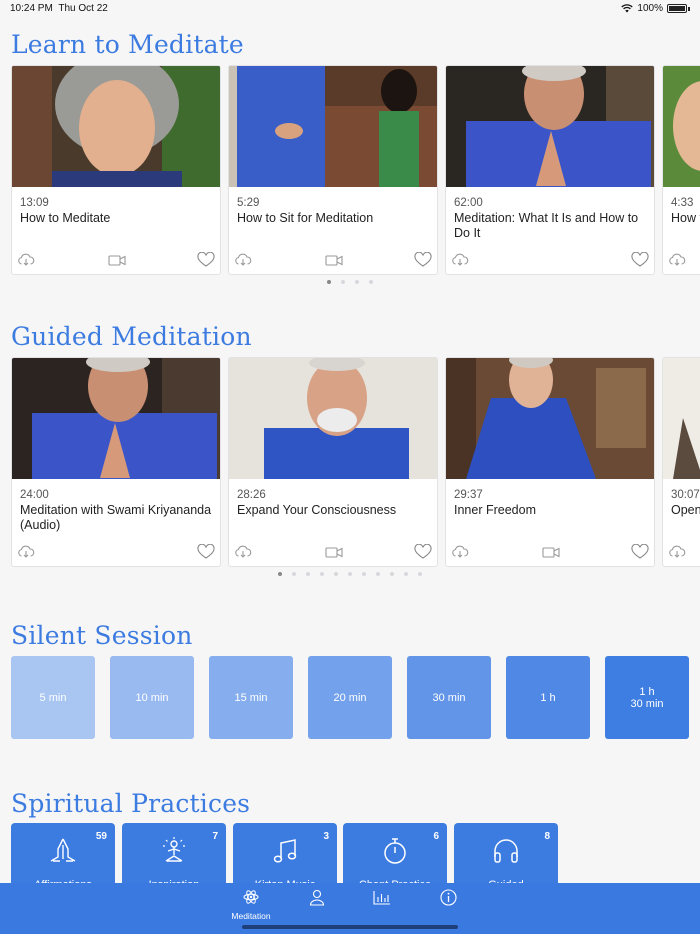 The image size is (700, 934). I want to click on practice-count: 6, so click(436, 836).